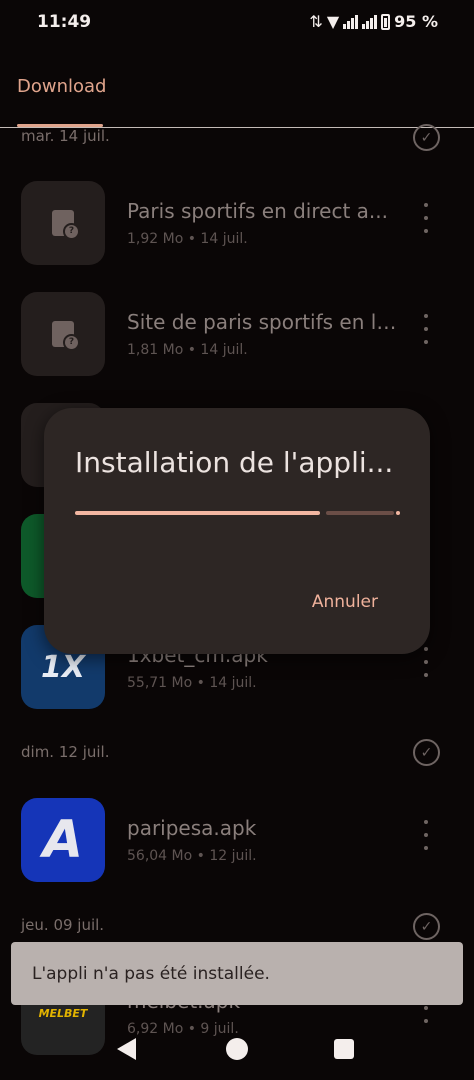 The height and width of the screenshot is (1080, 474). I want to click on paripesa-app-icon: A, so click(63, 840).